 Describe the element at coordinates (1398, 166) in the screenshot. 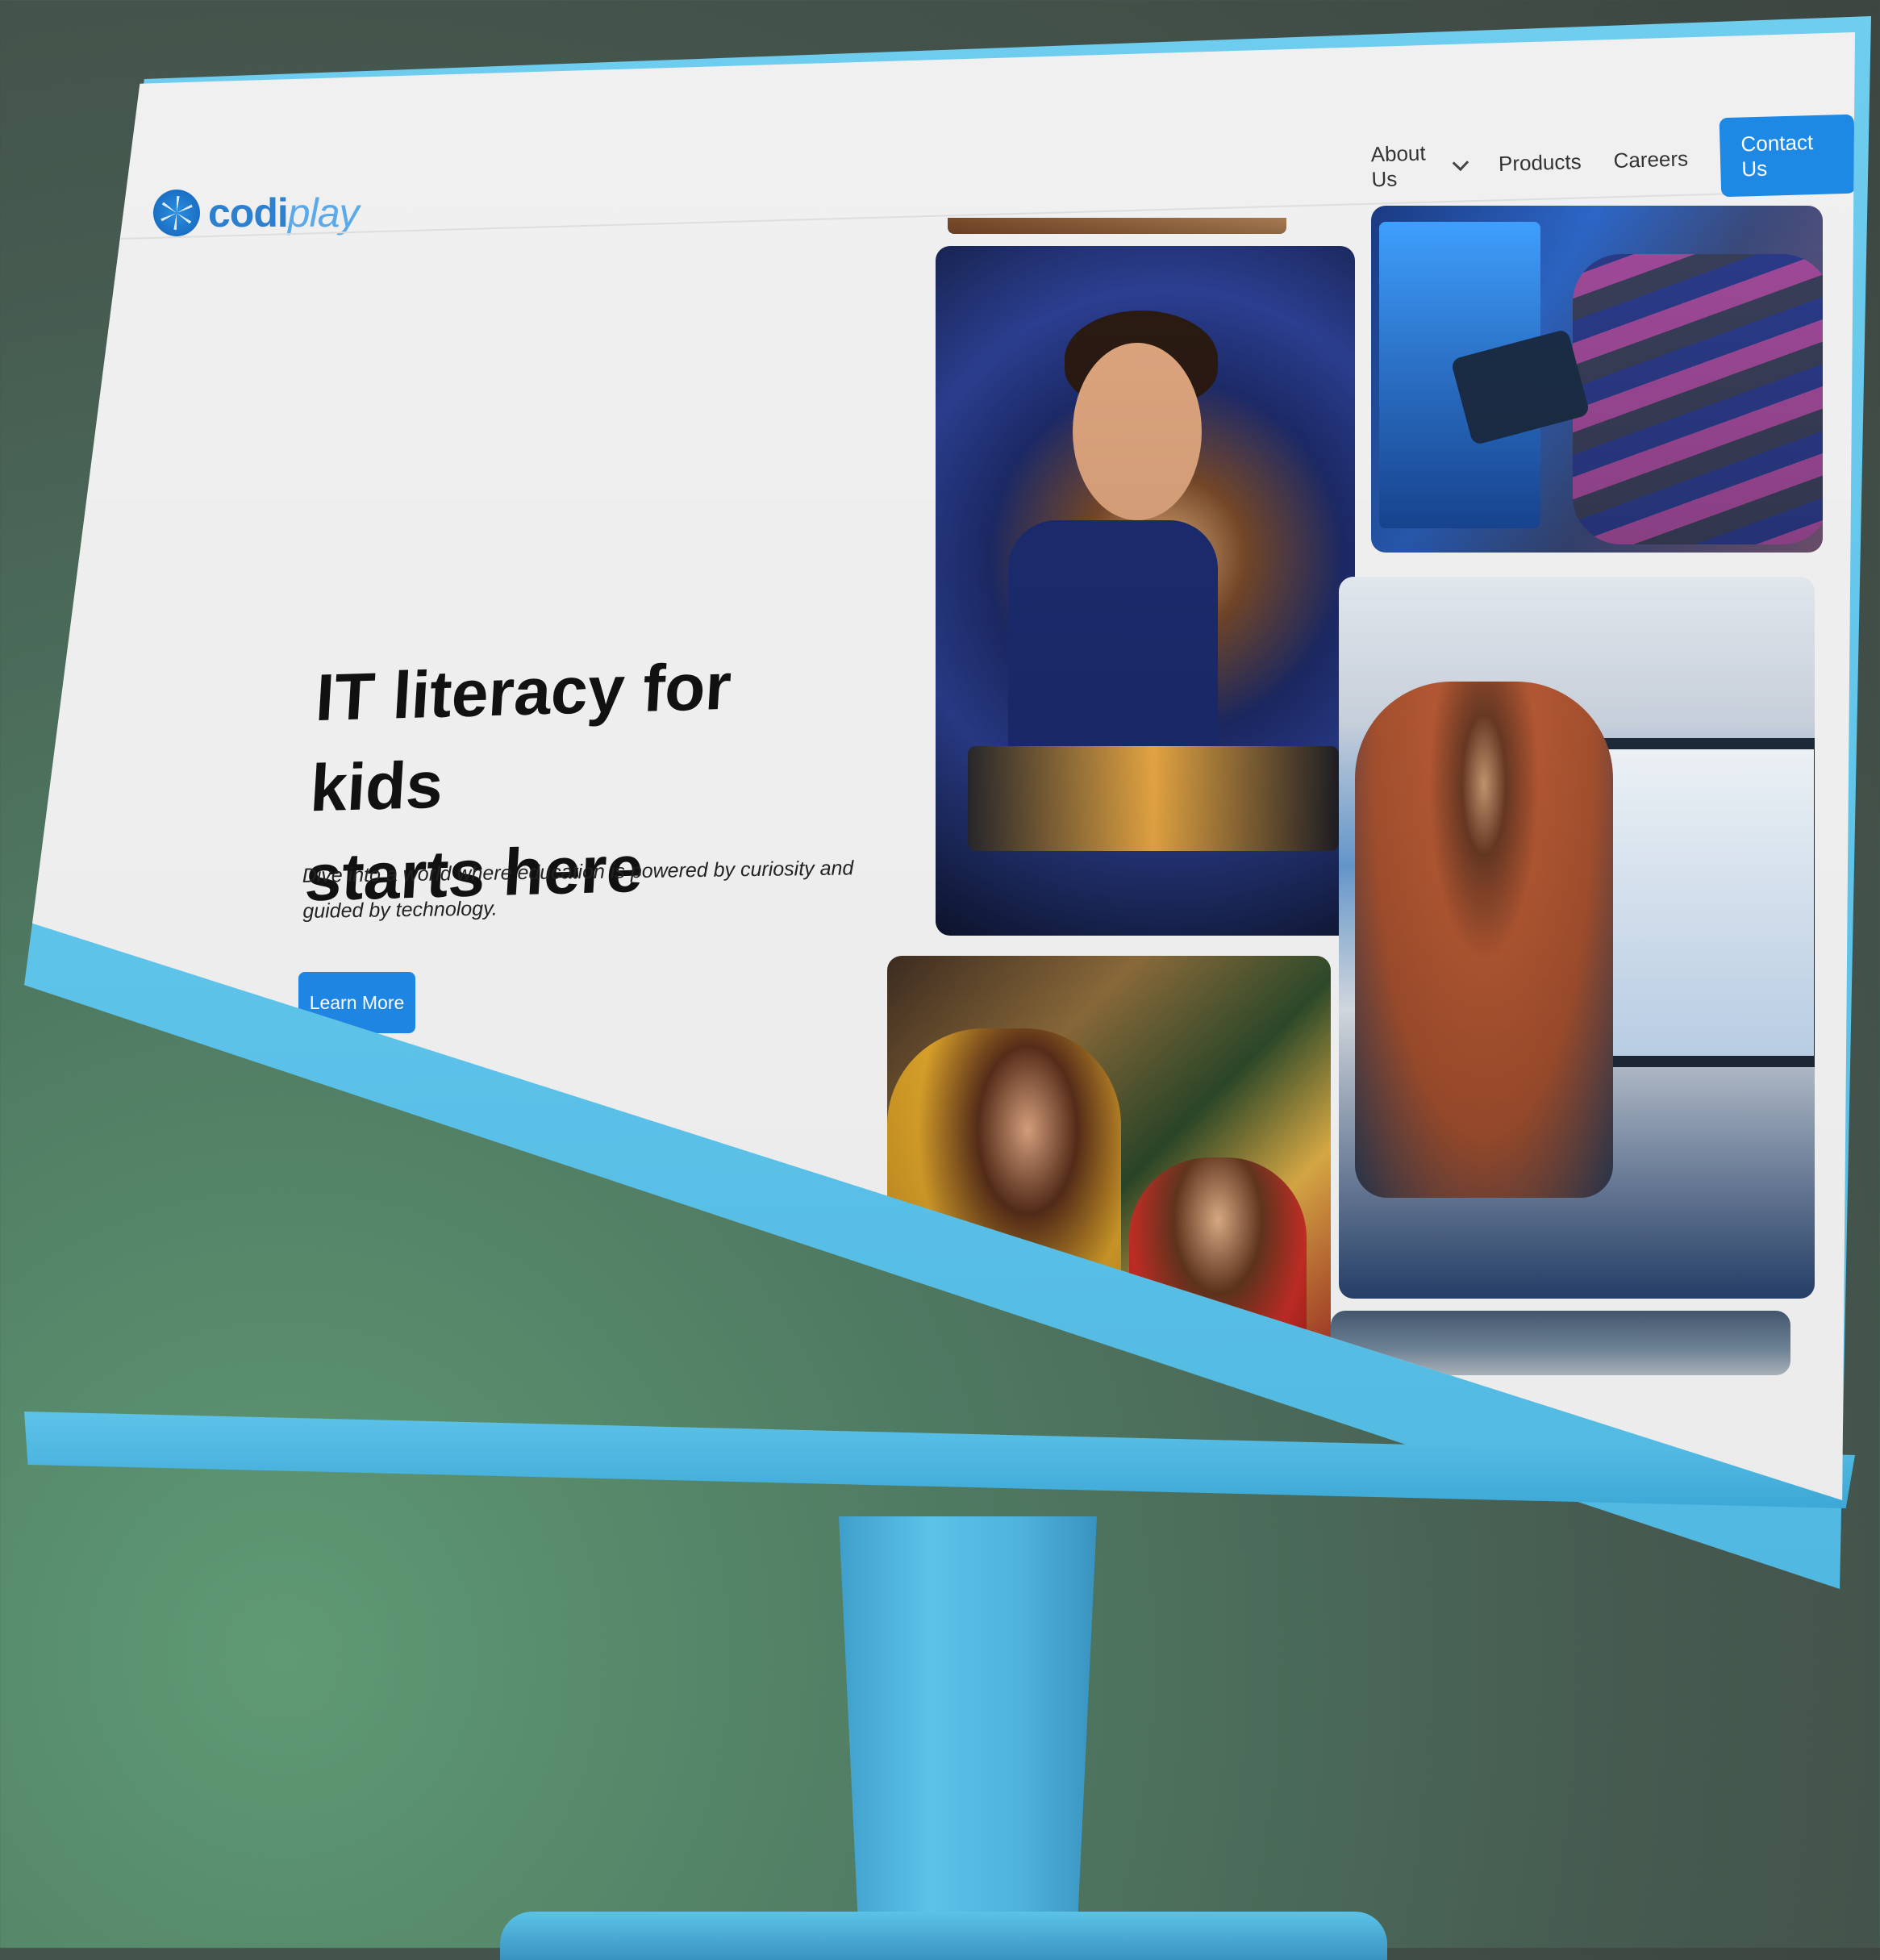

I see `nav-about-us-label: About Us` at that location.